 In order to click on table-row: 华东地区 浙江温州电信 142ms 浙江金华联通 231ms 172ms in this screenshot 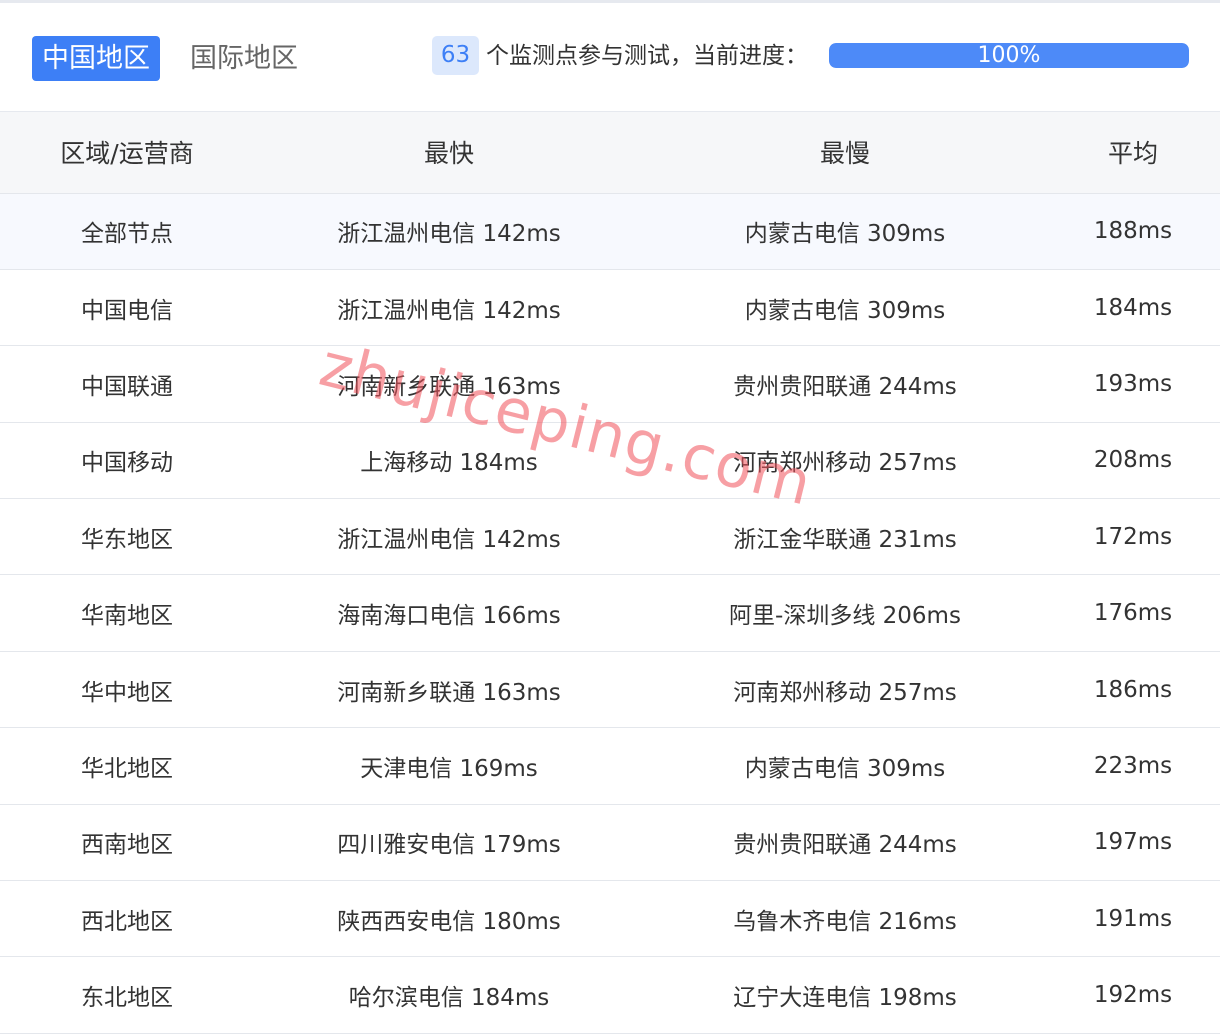, I will do `click(610, 537)`.